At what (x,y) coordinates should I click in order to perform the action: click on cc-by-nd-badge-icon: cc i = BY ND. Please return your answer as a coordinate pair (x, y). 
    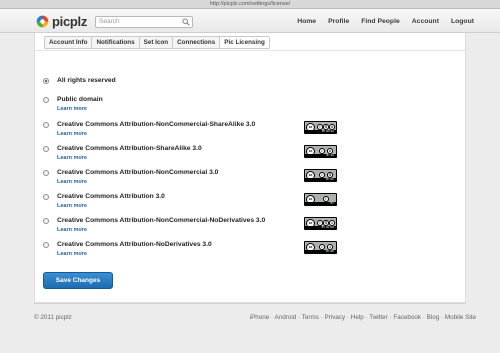
    Looking at the image, I should click on (320, 247).